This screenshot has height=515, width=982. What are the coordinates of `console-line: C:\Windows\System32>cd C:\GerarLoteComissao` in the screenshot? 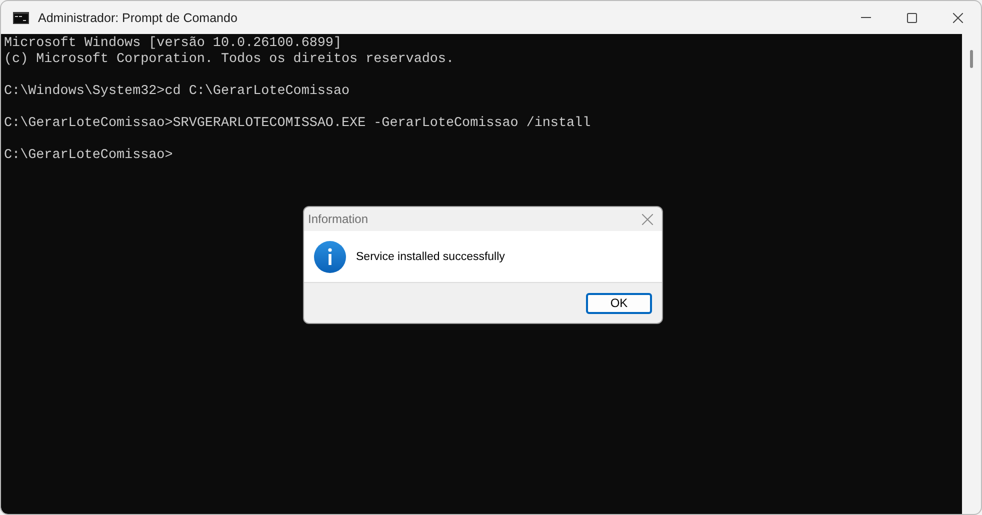 It's located at (177, 92).